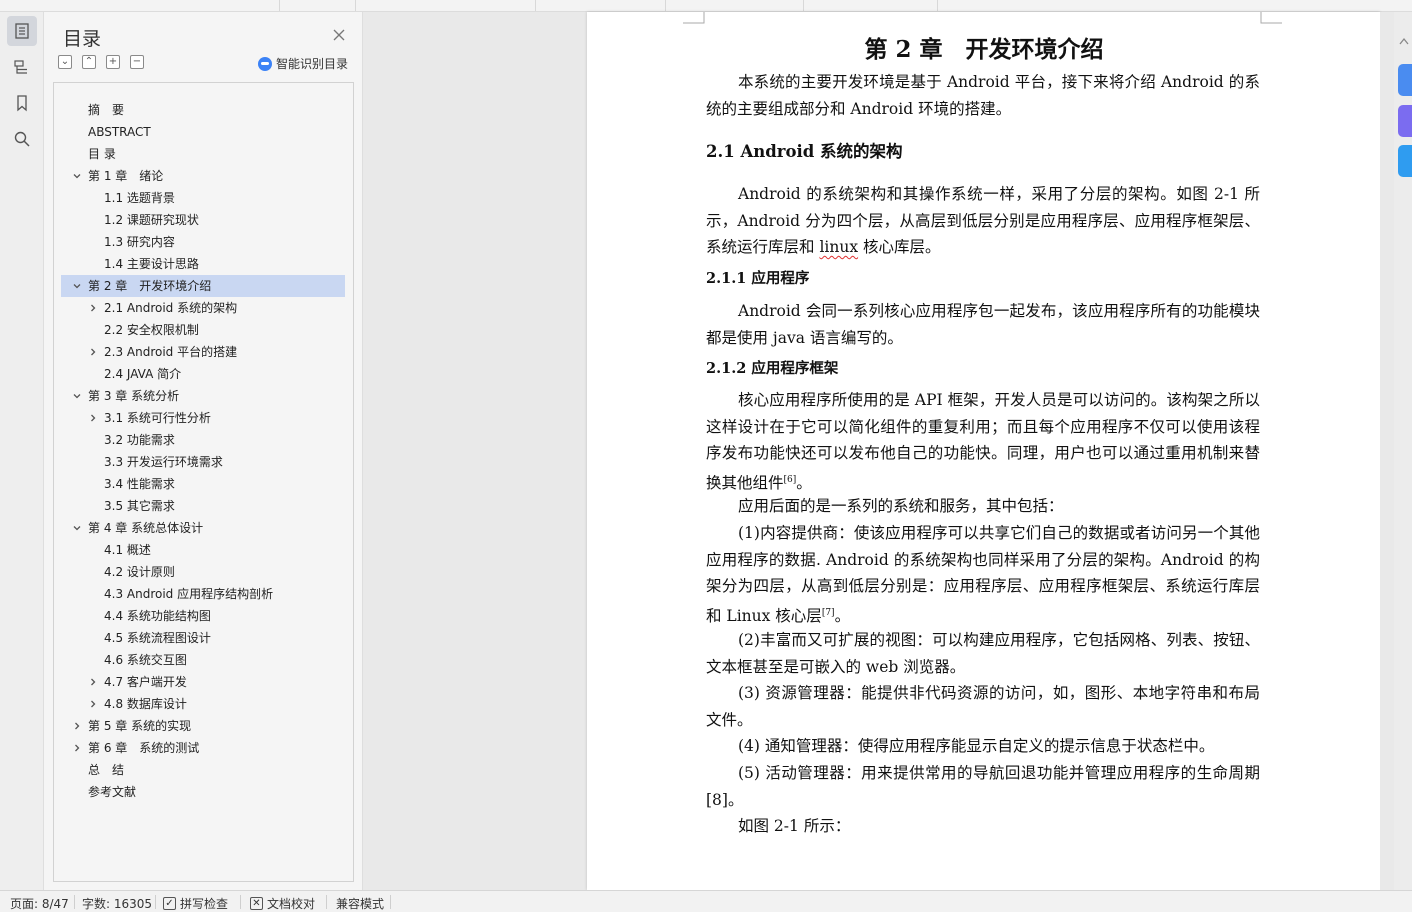 The width and height of the screenshot is (1412, 912). What do you see at coordinates (139, 572) in the screenshot?
I see `toc-item-label: 4.2 设计原则` at bounding box center [139, 572].